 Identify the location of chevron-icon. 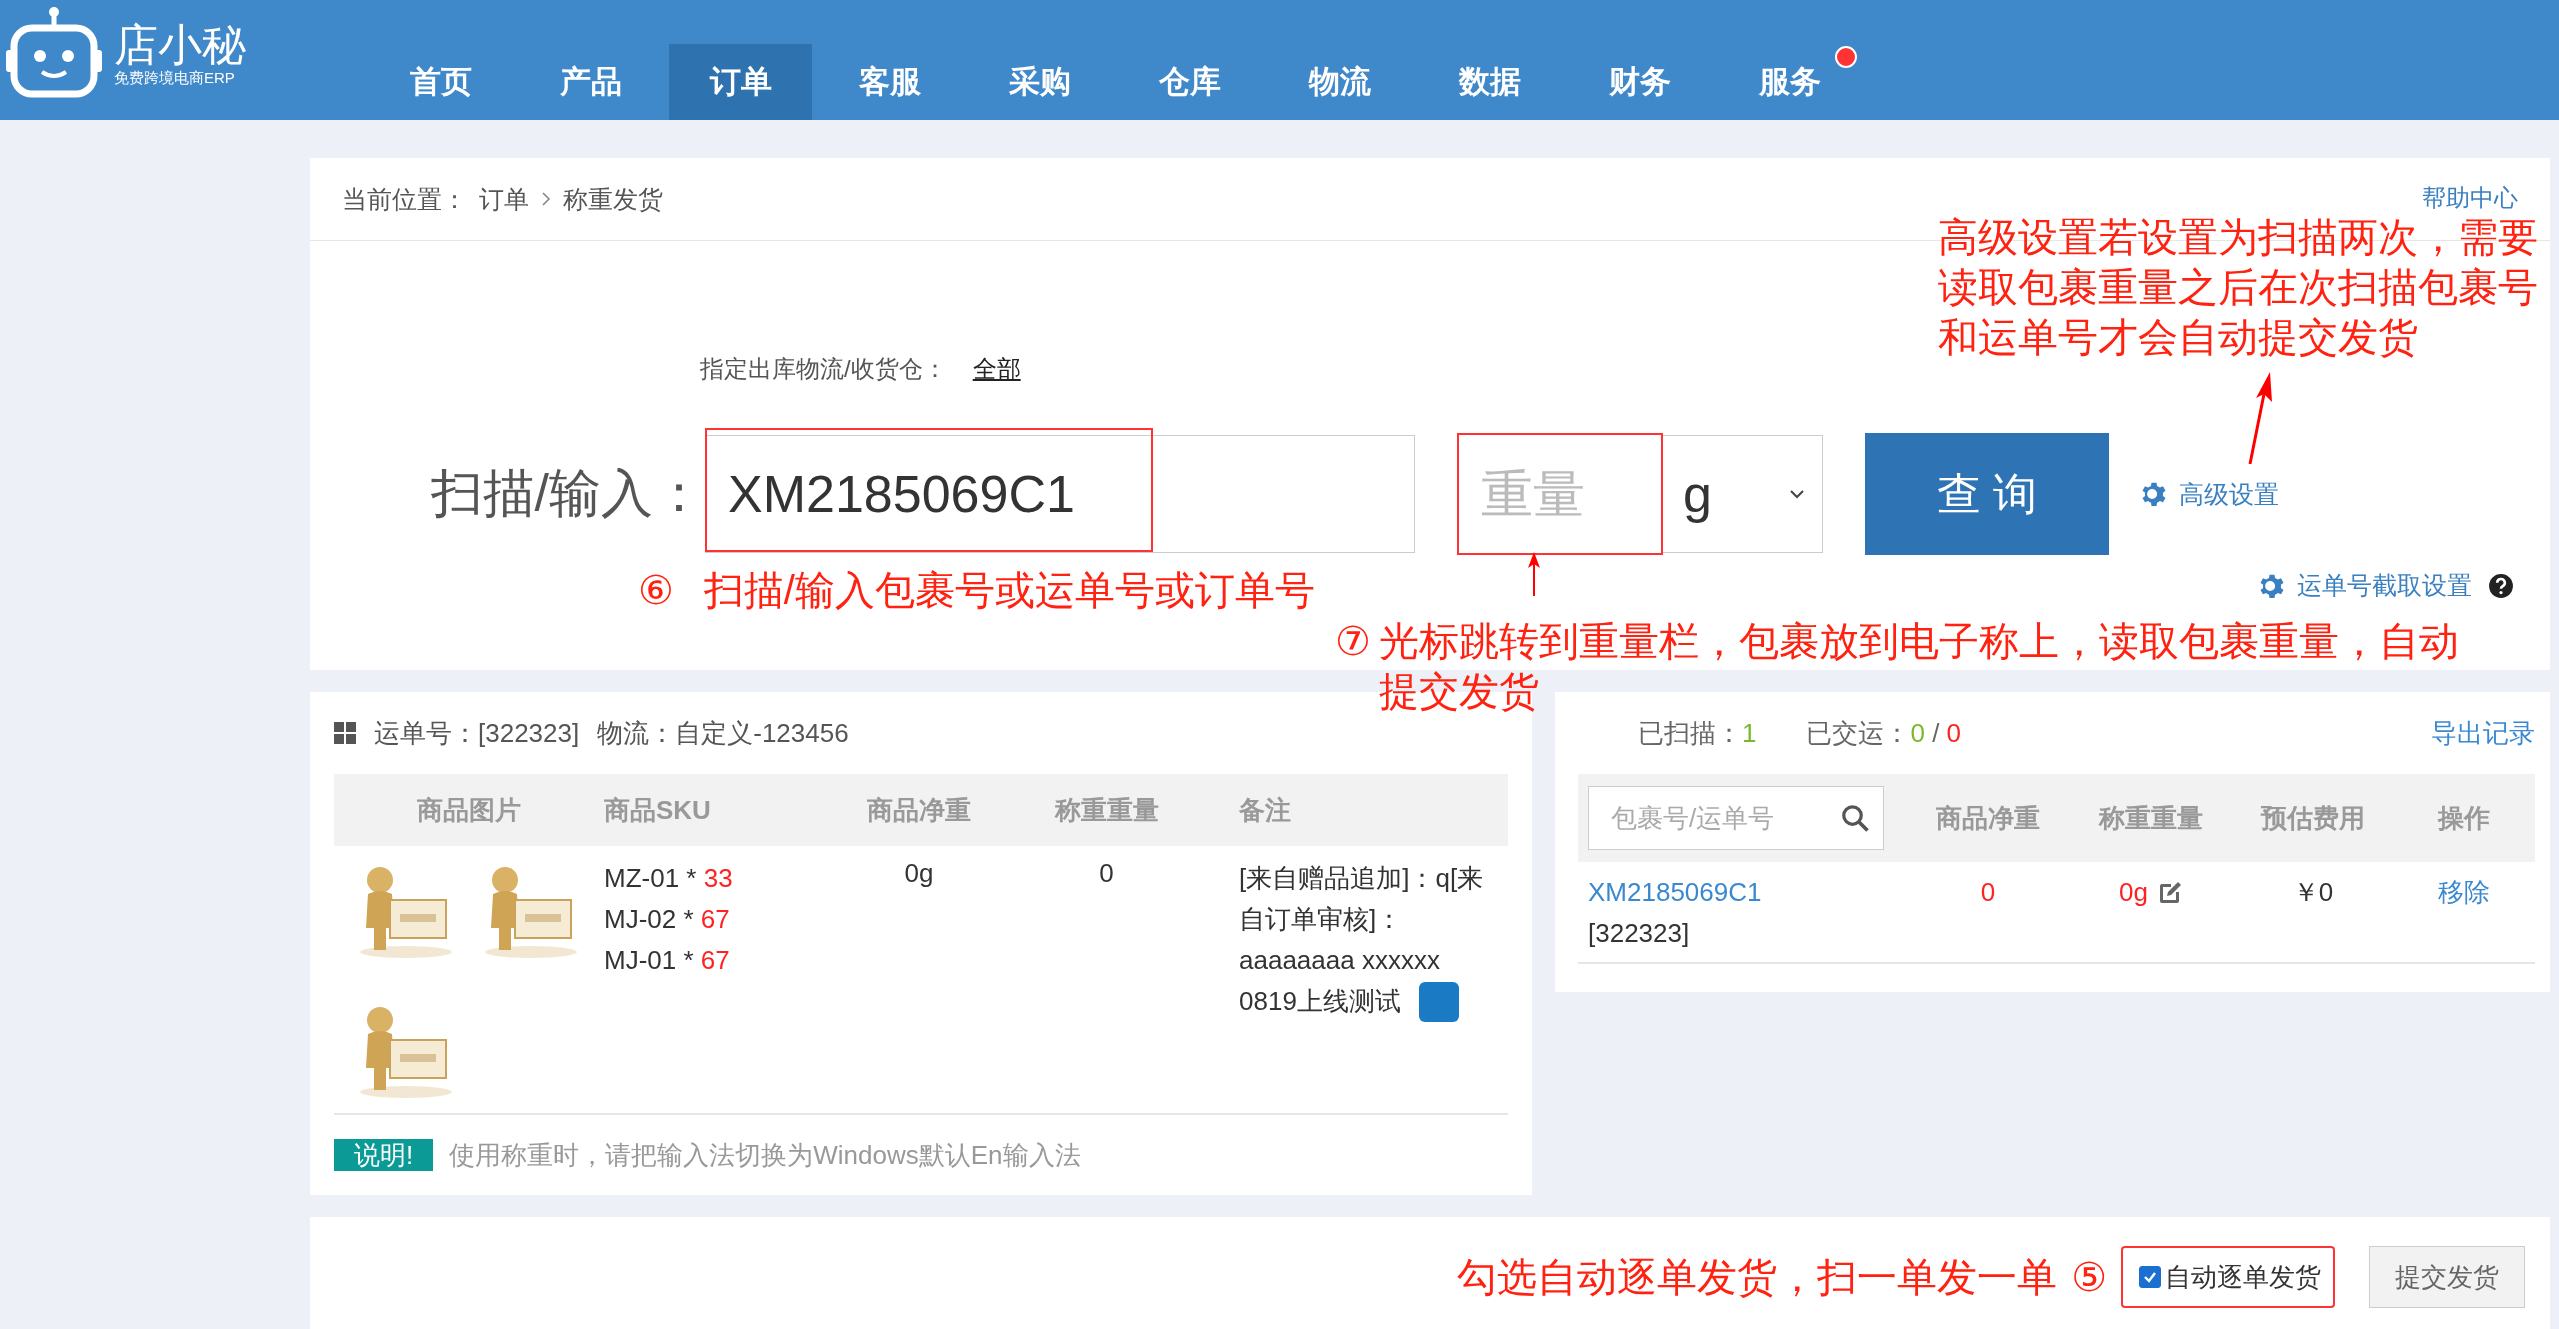
(546, 199).